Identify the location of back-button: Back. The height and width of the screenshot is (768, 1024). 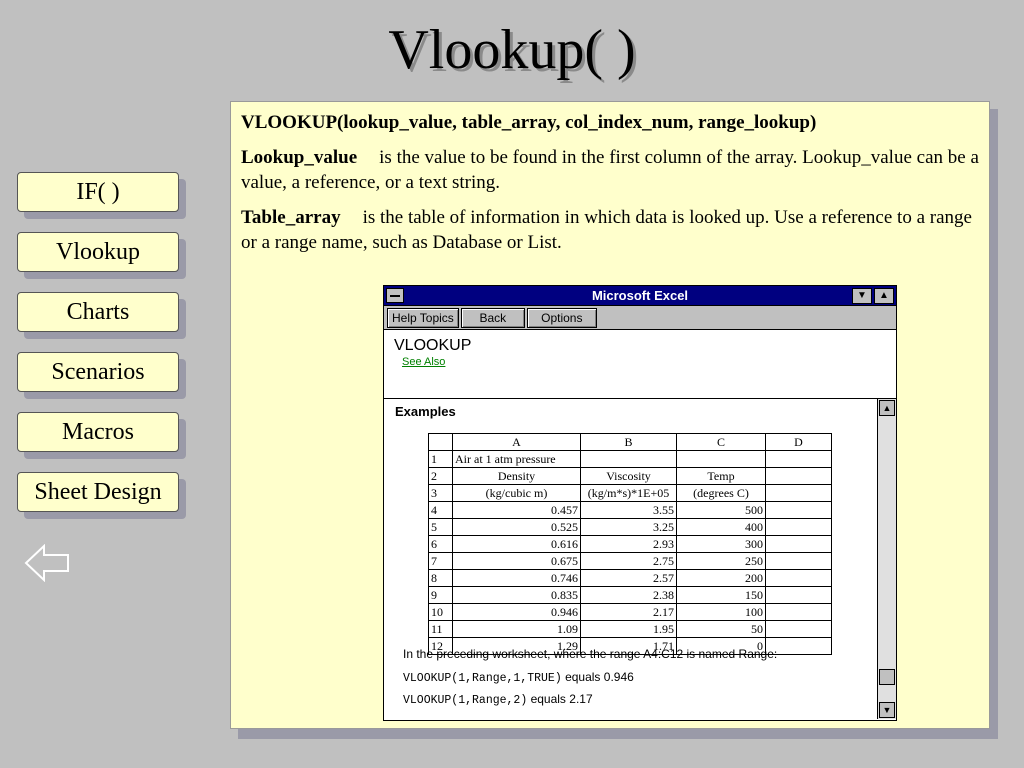
(492, 318).